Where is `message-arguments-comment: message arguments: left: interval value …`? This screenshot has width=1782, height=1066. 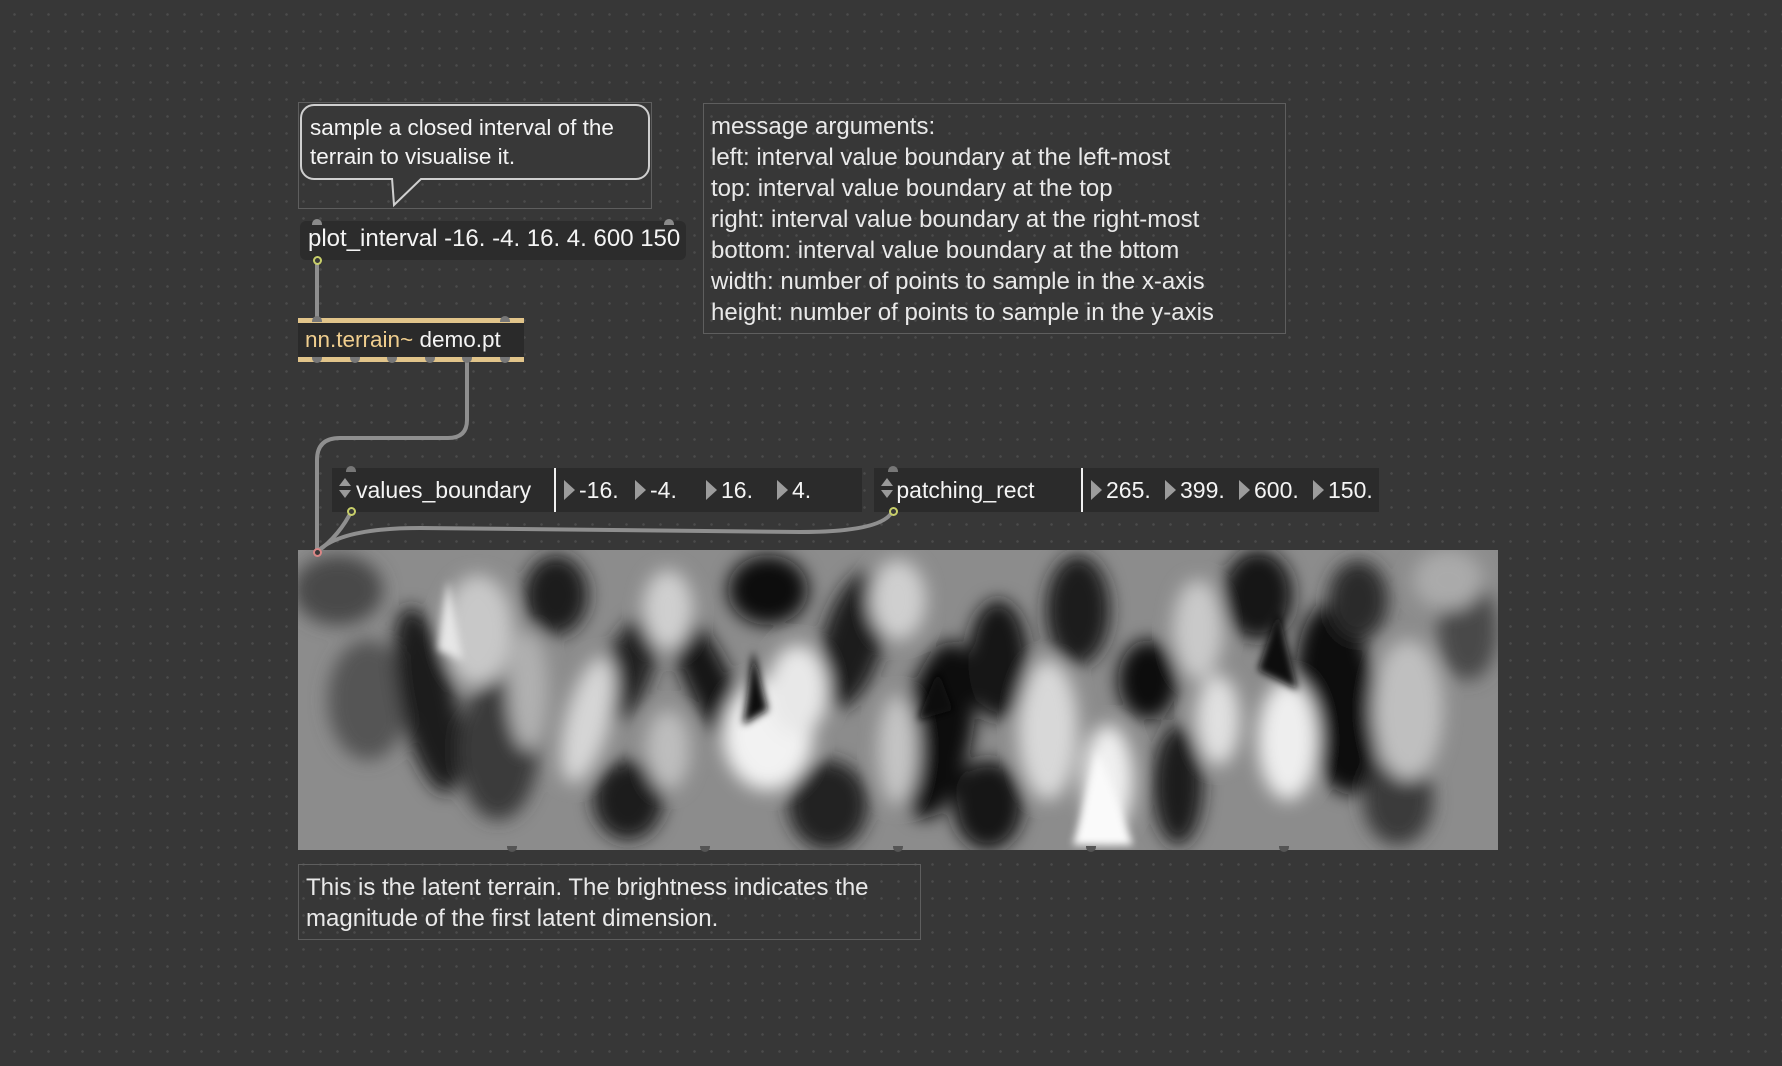
message-arguments-comment: message arguments: left: interval value … is located at coordinates (994, 218).